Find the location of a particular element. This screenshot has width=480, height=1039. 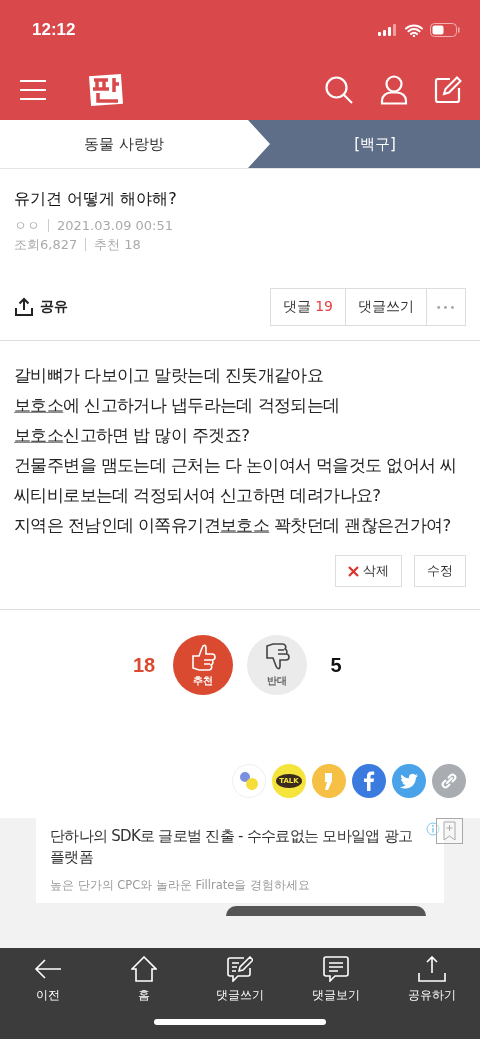

wifi-icon is located at coordinates (414, 30).